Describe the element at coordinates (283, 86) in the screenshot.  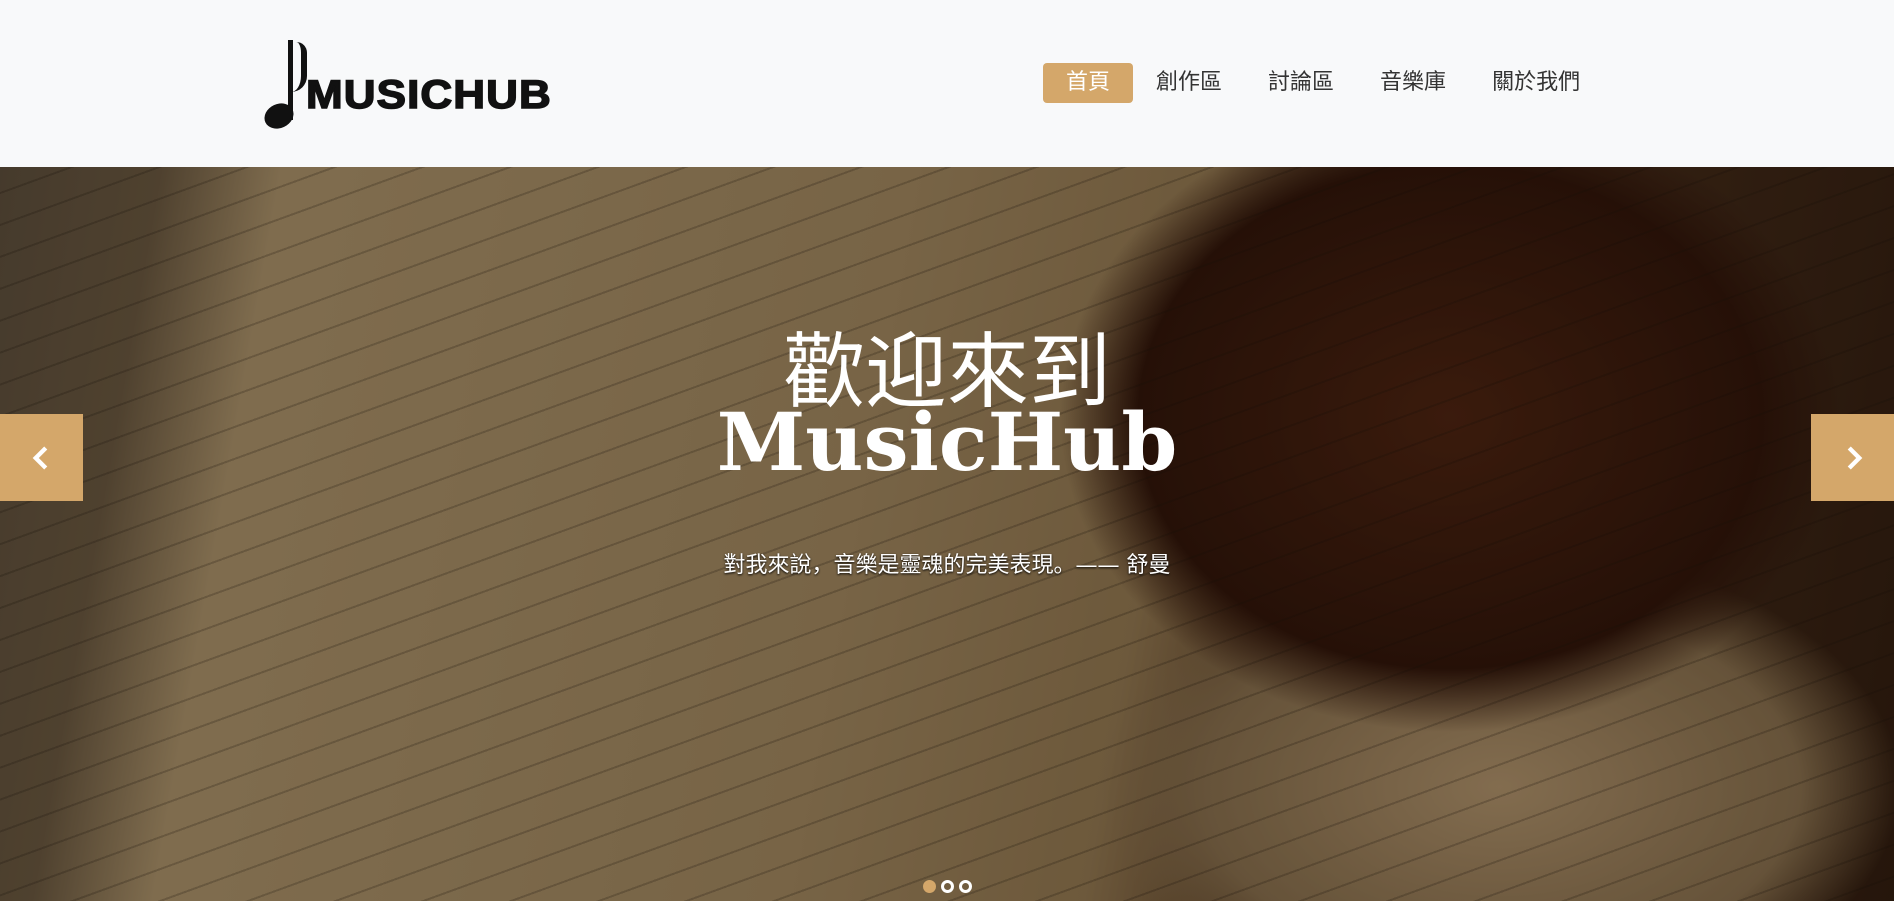
I see `music-note-icon` at that location.